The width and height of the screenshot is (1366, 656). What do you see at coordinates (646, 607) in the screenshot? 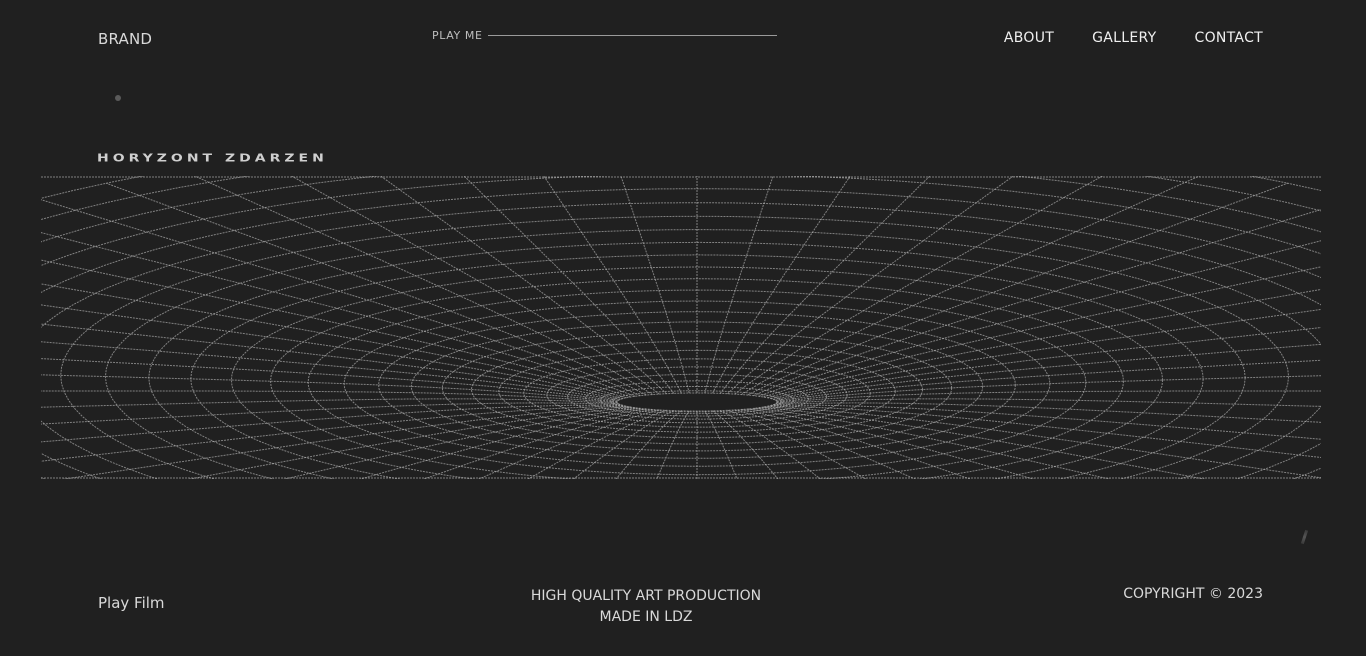
I see `footer-tagline: HIGH QUALITY ART PRODUCTION MADE IN LDZ` at bounding box center [646, 607].